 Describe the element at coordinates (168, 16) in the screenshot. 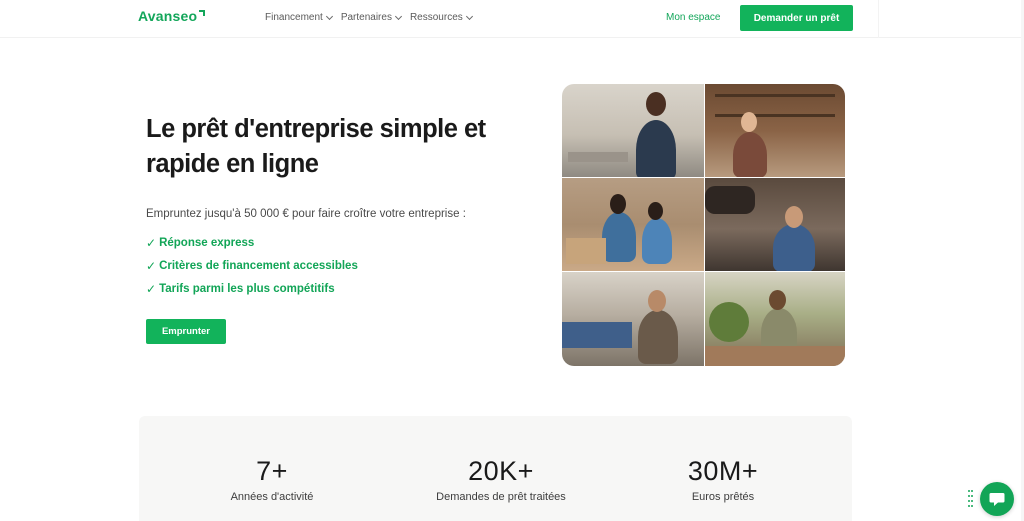

I see `brand-logo-text: Avanseo` at that location.